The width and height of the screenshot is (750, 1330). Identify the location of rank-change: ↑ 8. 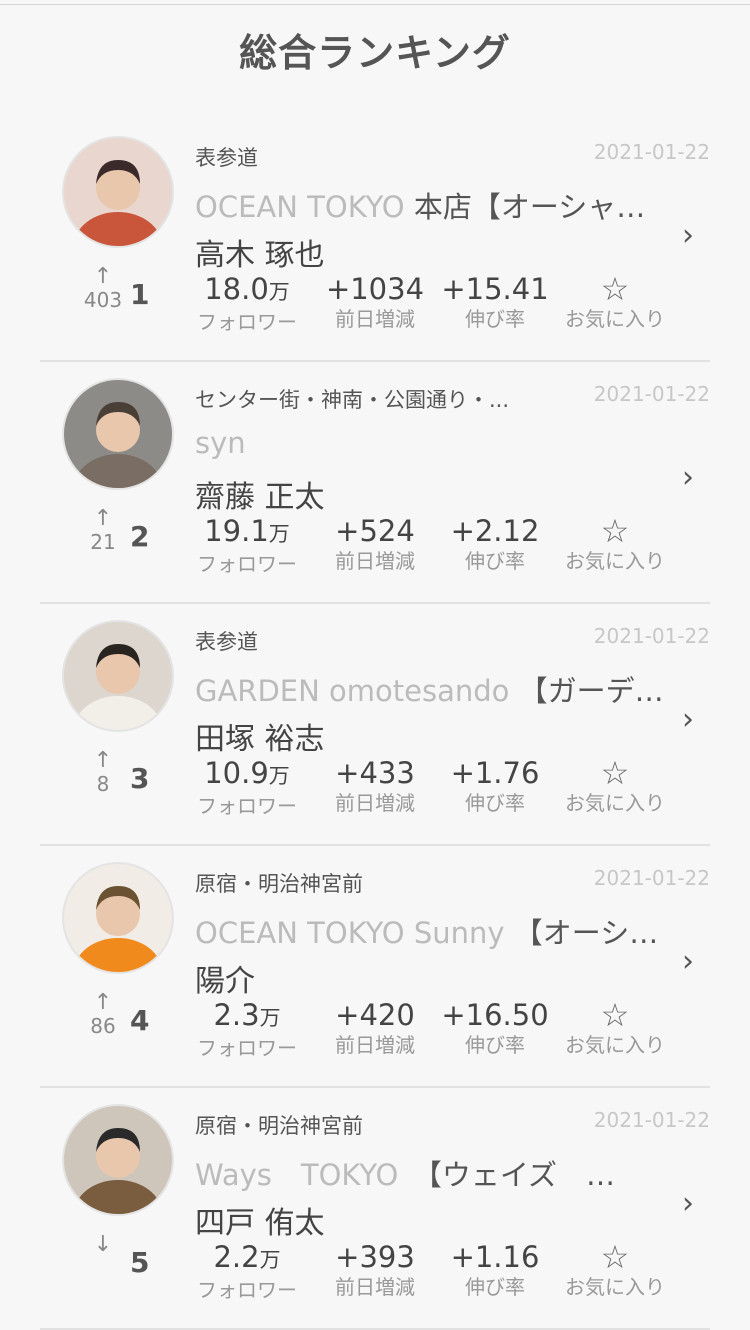
(103, 772).